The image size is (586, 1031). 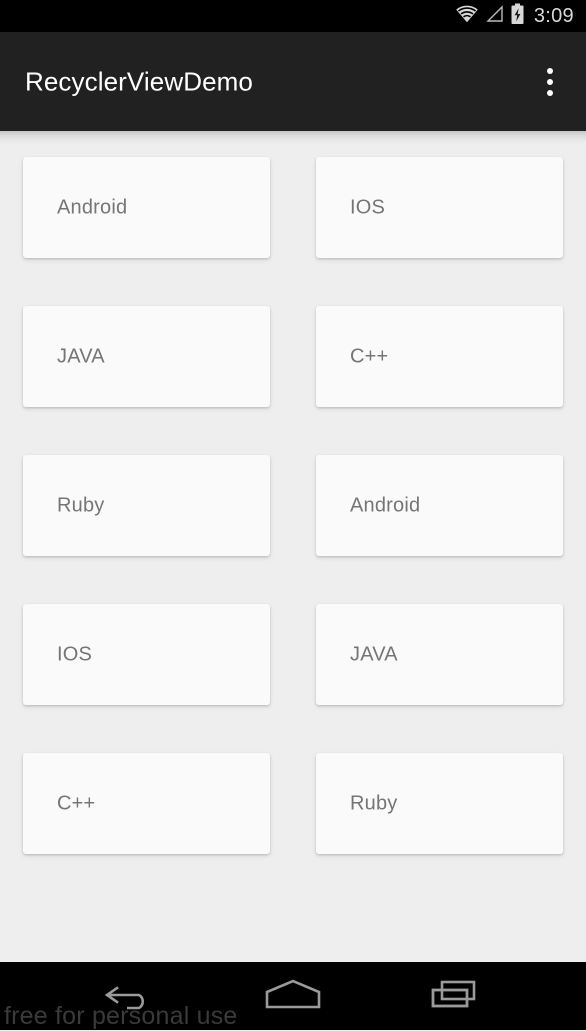 I want to click on system-navigation-bar, so click(x=293, y=996).